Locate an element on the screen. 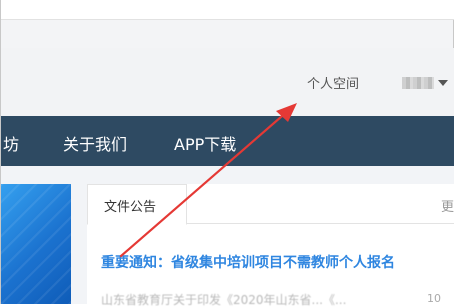 The image size is (454, 308). chevron-down-icon is located at coordinates (443, 83).